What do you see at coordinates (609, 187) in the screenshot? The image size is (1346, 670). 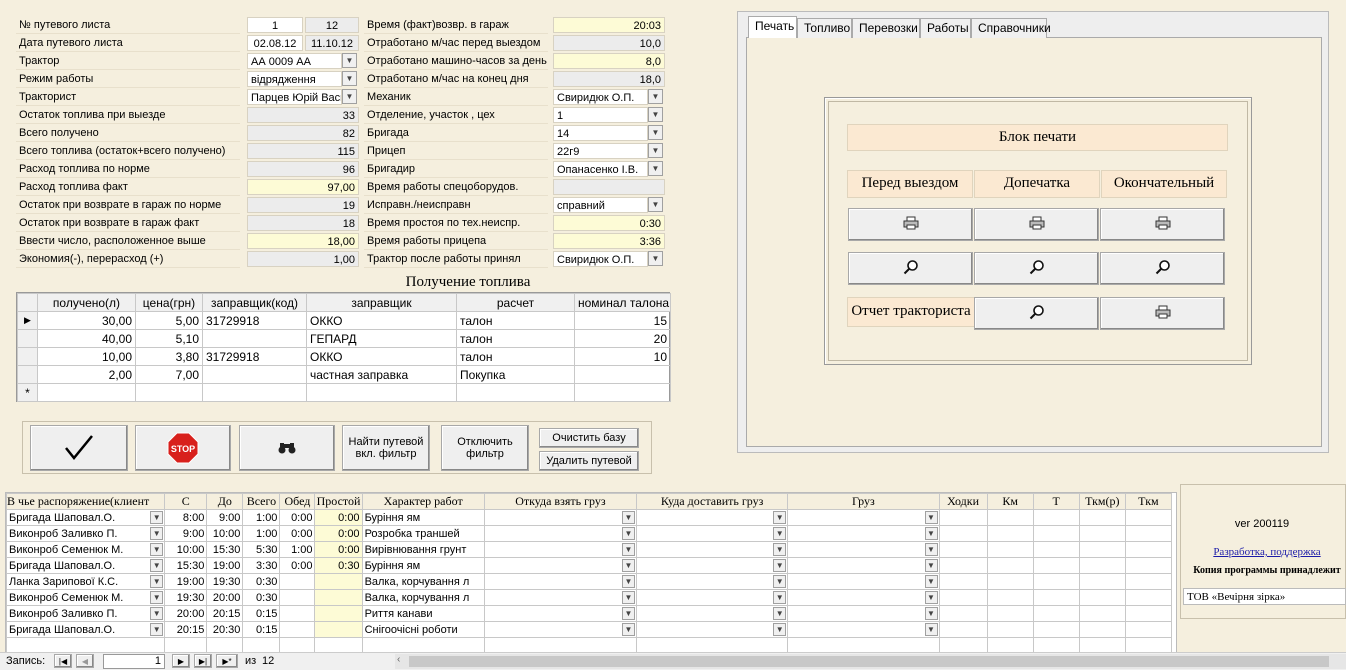 I see `right-field-value` at bounding box center [609, 187].